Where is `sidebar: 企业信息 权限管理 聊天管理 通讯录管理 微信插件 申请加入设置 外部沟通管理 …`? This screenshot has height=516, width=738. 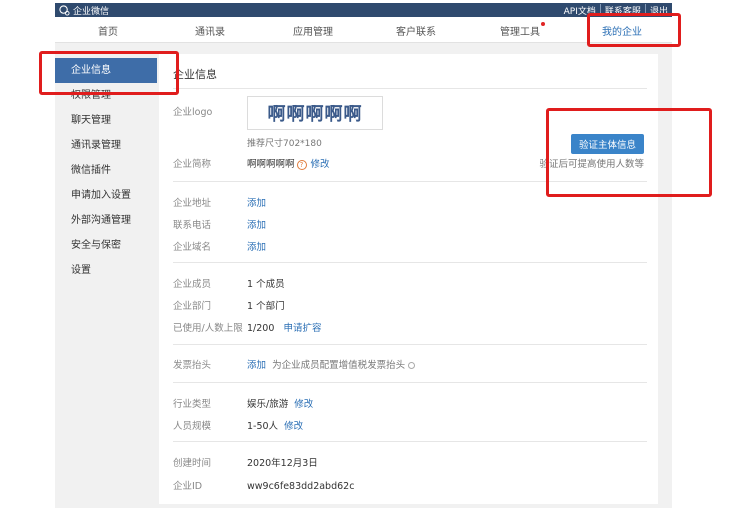
sidebar: 企业信息 权限管理 聊天管理 通讯录管理 微信插件 申请加入设置 外部沟通管理 … is located at coordinates (107, 170).